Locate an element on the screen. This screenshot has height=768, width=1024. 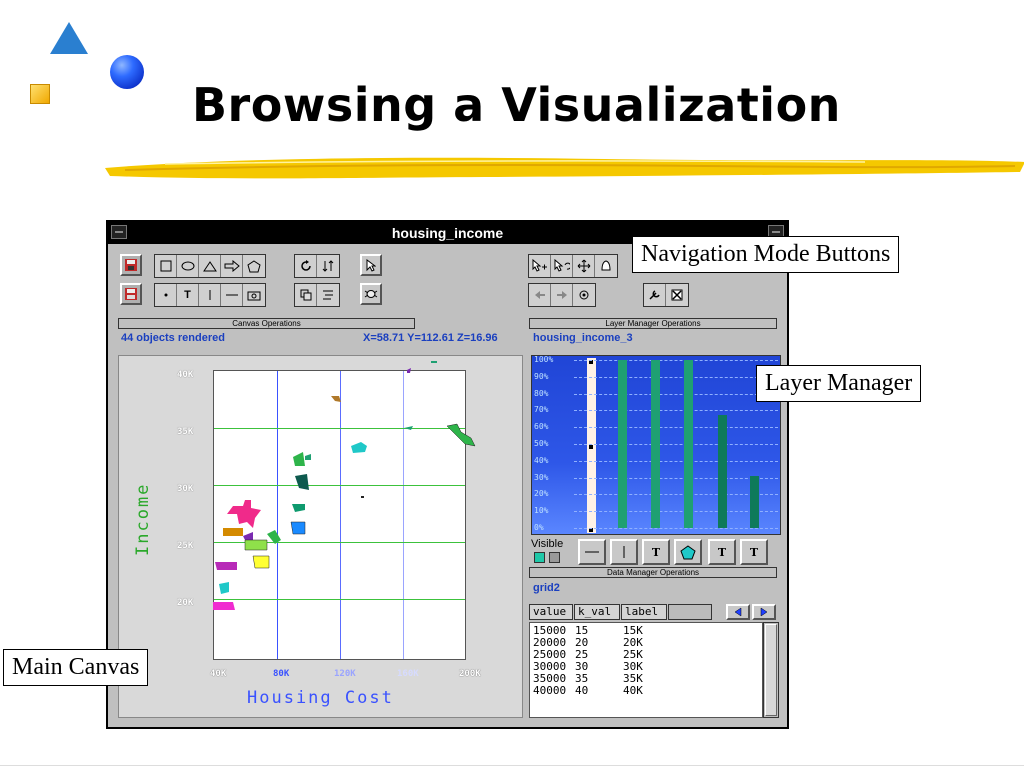
history-nav-group is located at coordinates (562, 295).